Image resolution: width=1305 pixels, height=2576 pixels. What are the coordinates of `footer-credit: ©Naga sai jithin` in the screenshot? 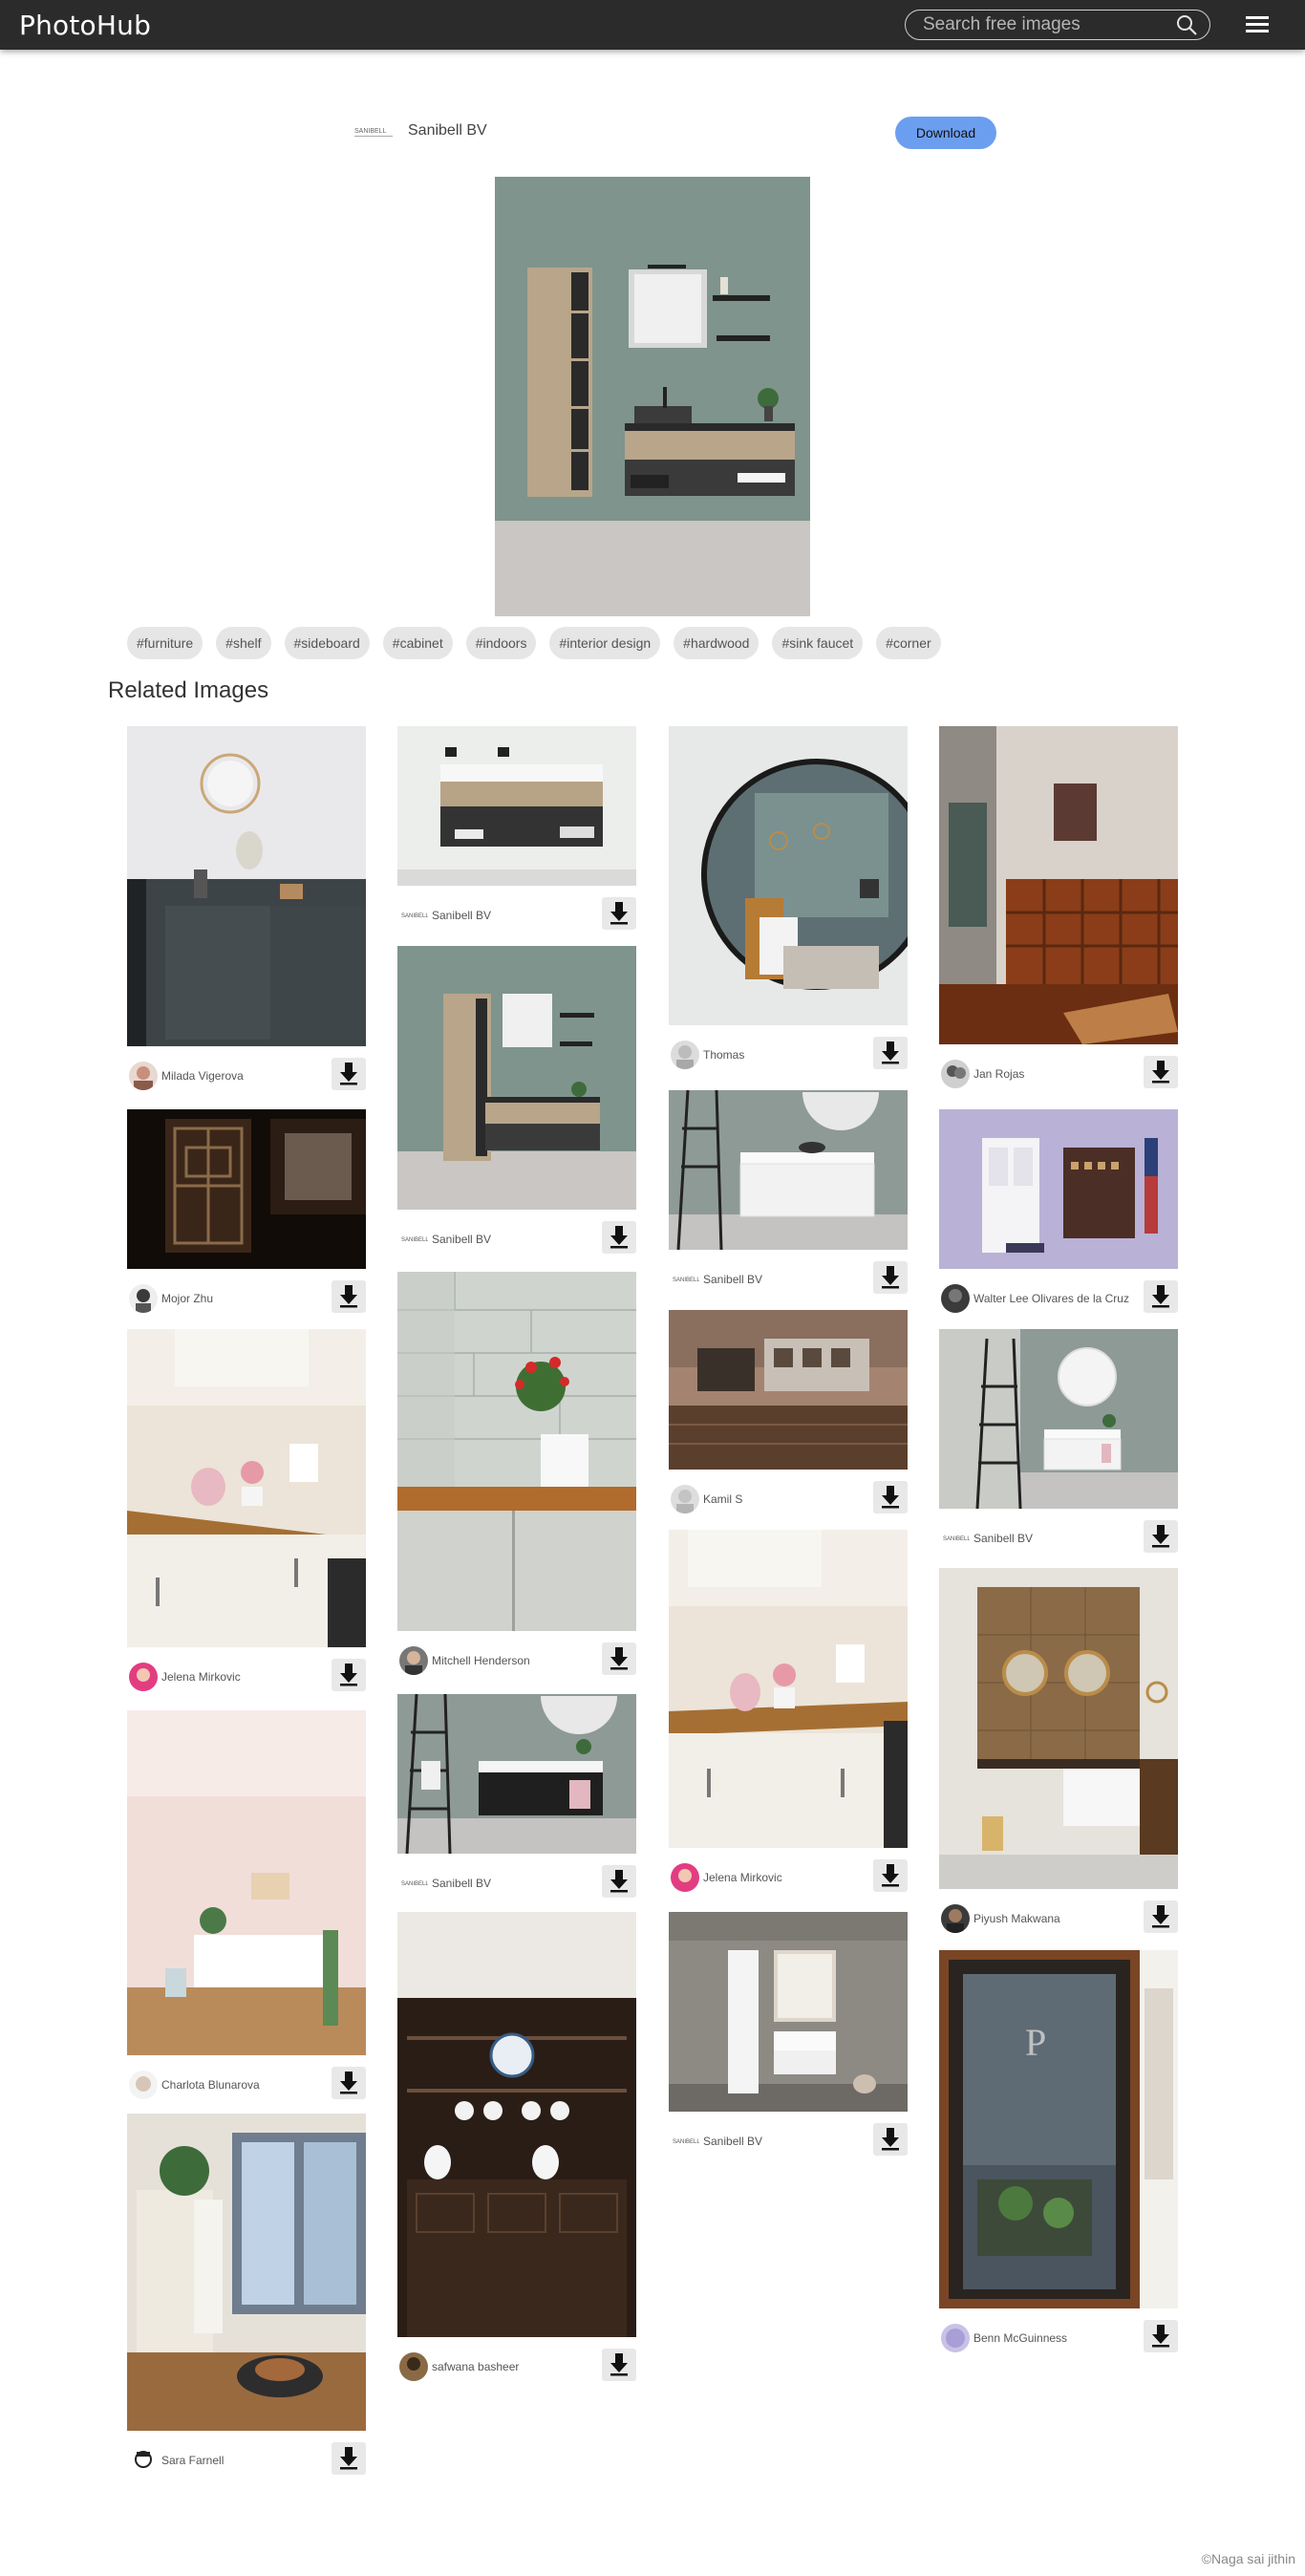 It's located at (1248, 2558).